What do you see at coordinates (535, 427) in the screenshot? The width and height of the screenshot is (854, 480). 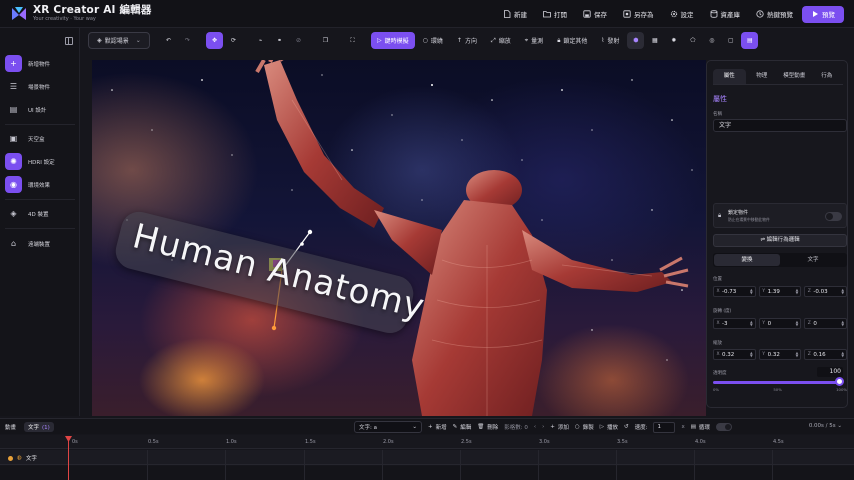 I see `prev-frame-icon: ‹` at bounding box center [535, 427].